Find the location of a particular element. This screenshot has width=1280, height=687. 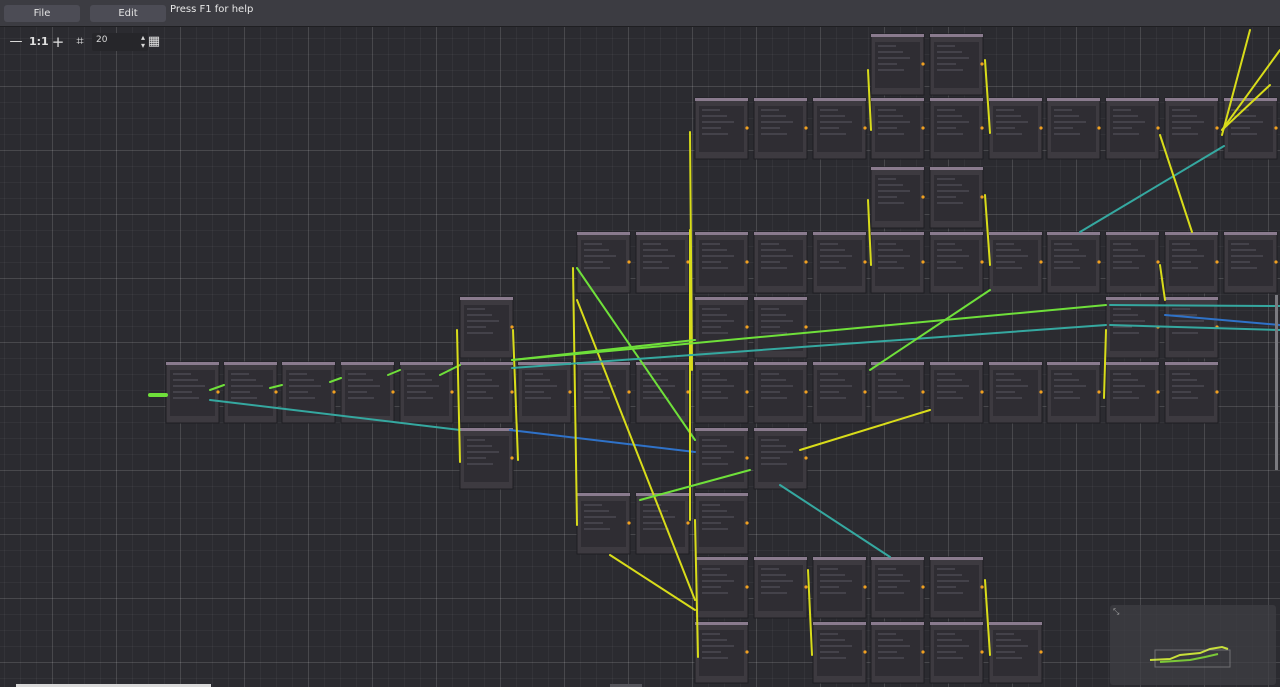

zoom-out-button: — is located at coordinates (16, 42).